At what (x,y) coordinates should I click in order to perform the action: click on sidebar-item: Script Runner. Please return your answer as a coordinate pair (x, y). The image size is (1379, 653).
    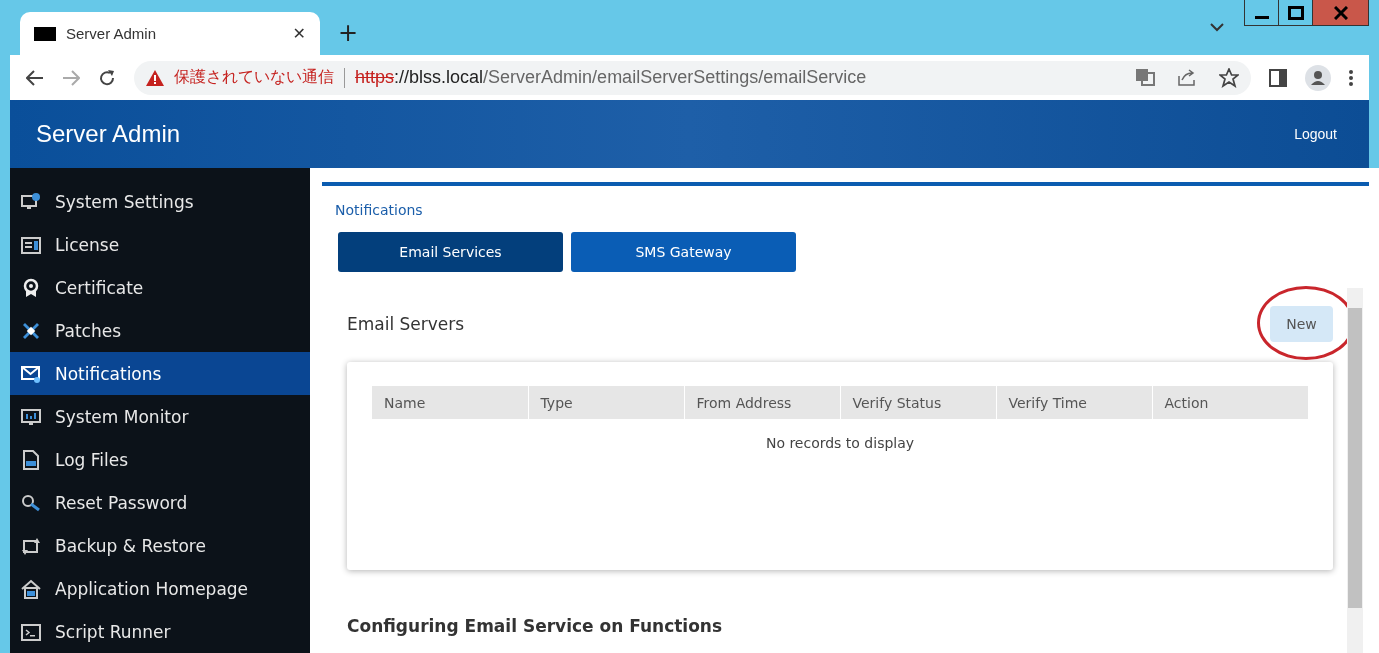
    Looking at the image, I should click on (160, 631).